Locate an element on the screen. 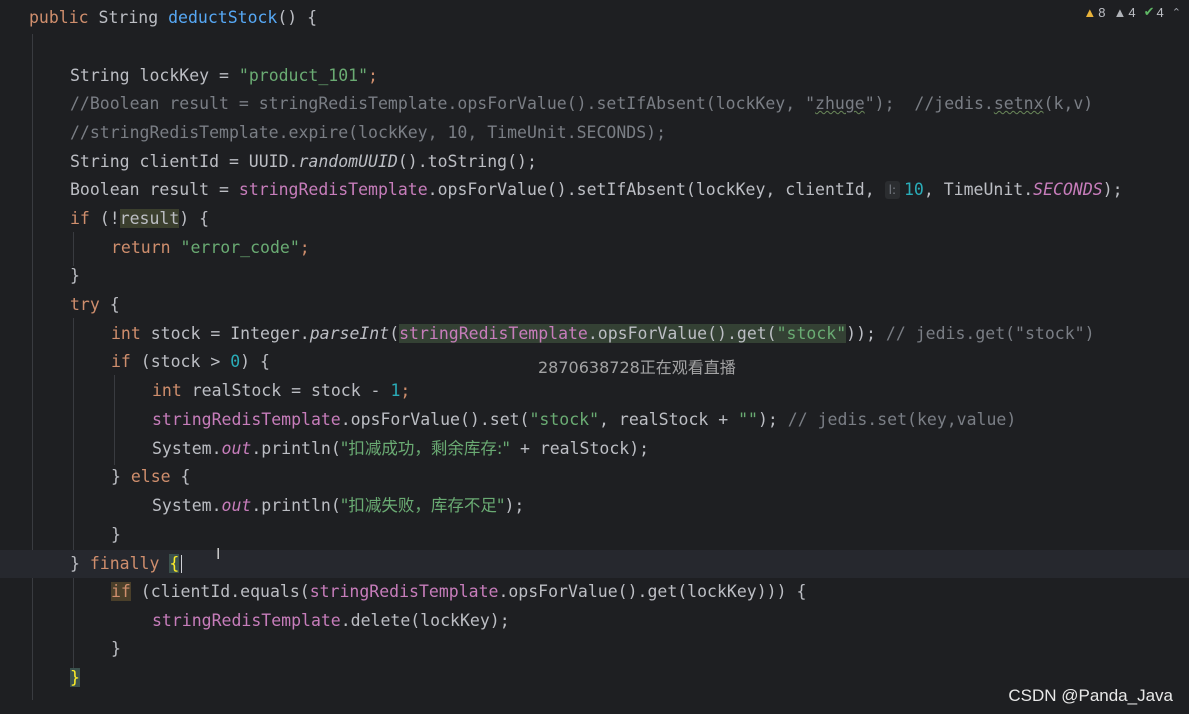 The height and width of the screenshot is (714, 1189). number-literal: 10 is located at coordinates (914, 189).